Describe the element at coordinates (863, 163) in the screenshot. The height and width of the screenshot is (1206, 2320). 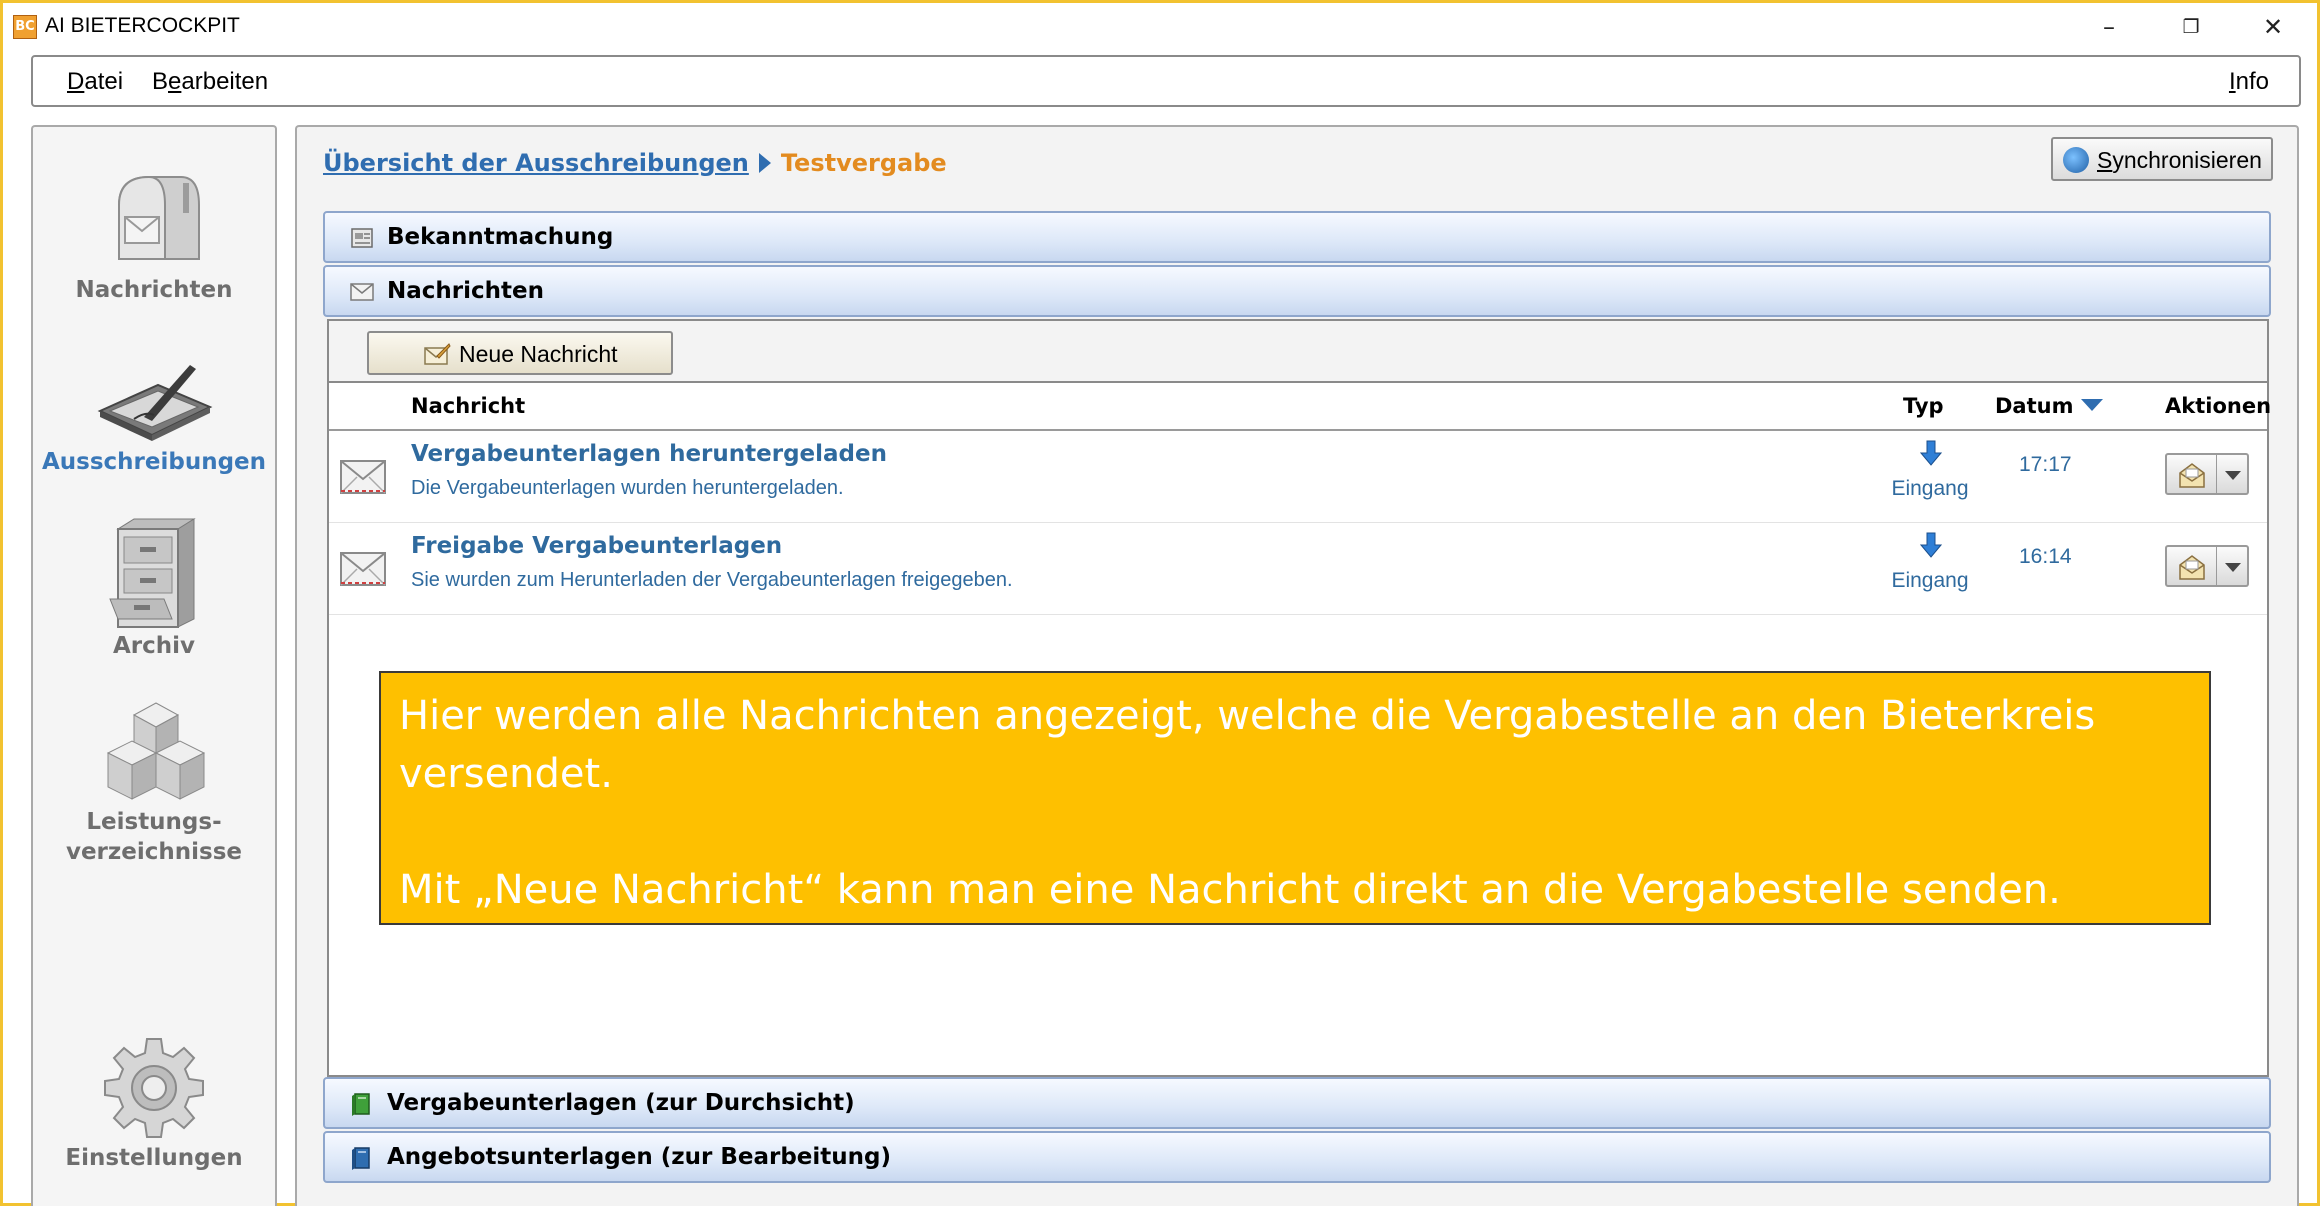
I see `breadcrumb-current: Testvergabe` at that location.